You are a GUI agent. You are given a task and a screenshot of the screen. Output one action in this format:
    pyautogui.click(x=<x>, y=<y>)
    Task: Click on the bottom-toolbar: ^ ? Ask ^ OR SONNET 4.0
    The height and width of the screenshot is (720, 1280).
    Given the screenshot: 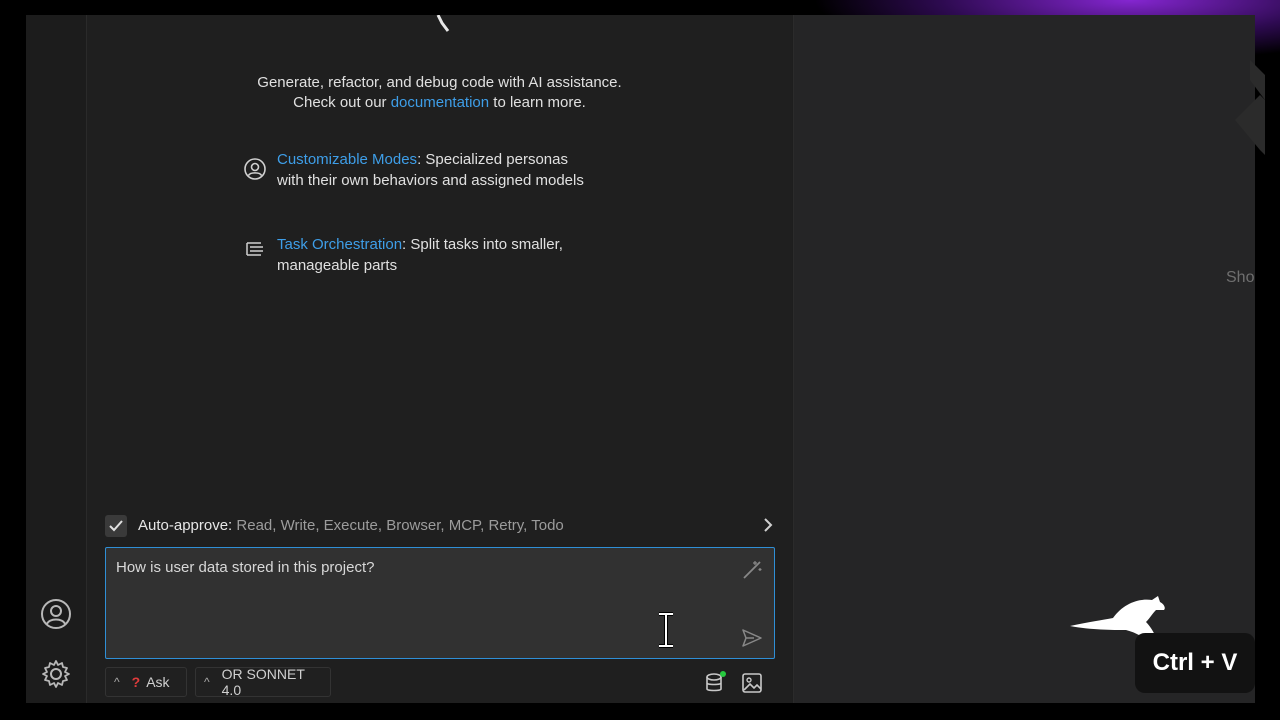 What is the action you would take?
    pyautogui.click(x=440, y=682)
    